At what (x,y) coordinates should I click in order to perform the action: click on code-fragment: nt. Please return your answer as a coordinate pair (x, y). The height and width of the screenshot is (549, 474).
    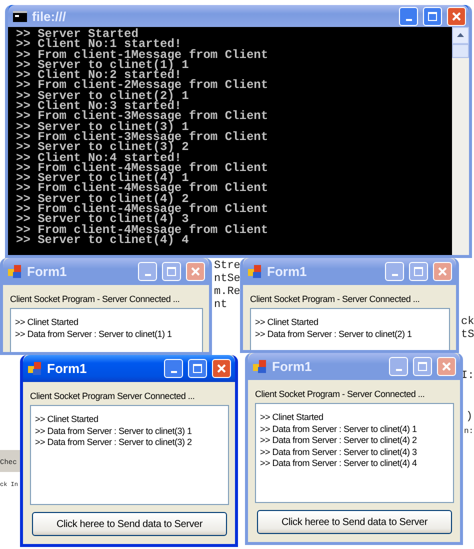
    Looking at the image, I should click on (221, 305).